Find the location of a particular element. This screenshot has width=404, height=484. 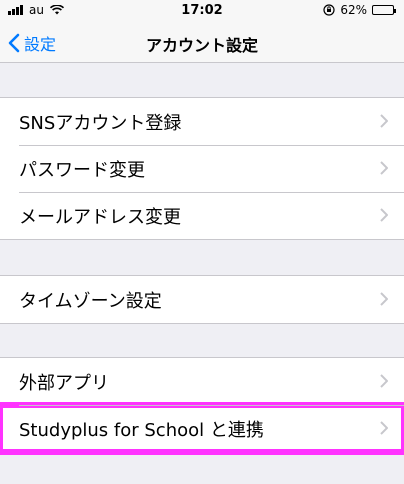

row-label: SNSアカウント登録 is located at coordinates (100, 123).